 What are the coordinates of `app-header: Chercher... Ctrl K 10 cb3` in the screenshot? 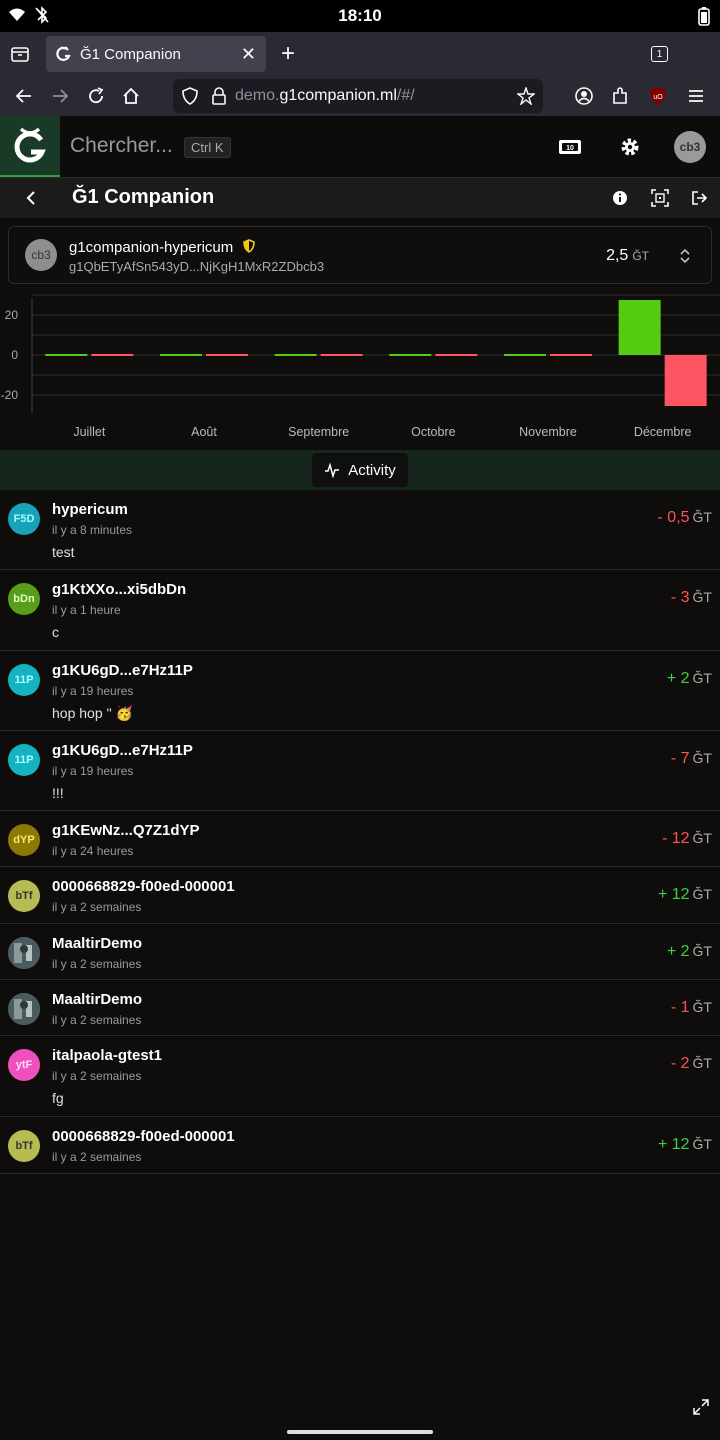 It's located at (360, 147).